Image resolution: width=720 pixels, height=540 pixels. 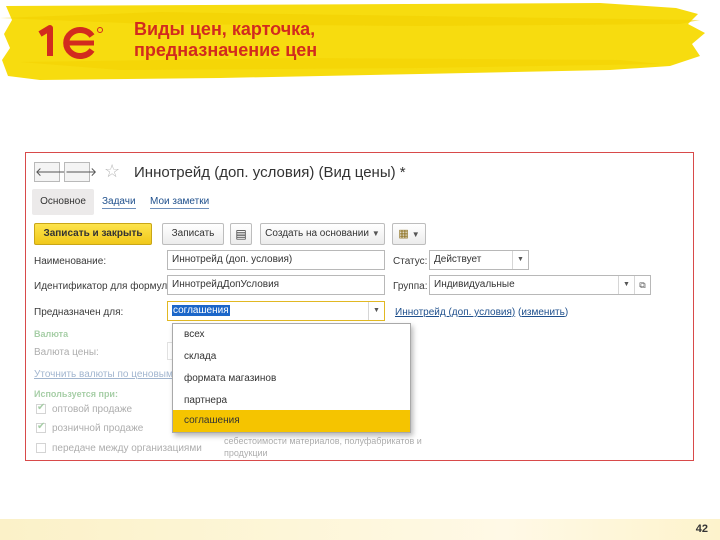 What do you see at coordinates (403, 234) in the screenshot?
I see `report-icon: ▦` at bounding box center [403, 234].